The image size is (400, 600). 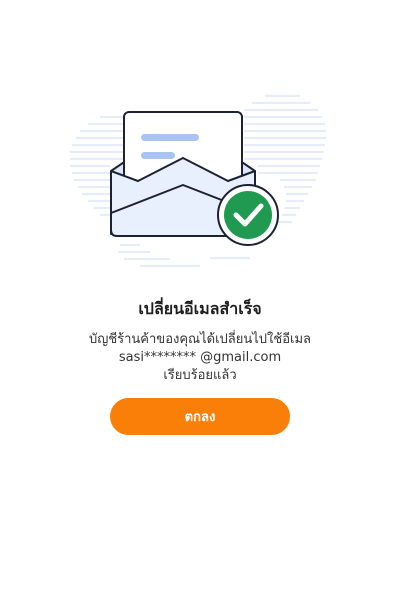 What do you see at coordinates (200, 308) in the screenshot?
I see `success-title: เปลี่ยนอีเมลสำเร็จ` at bounding box center [200, 308].